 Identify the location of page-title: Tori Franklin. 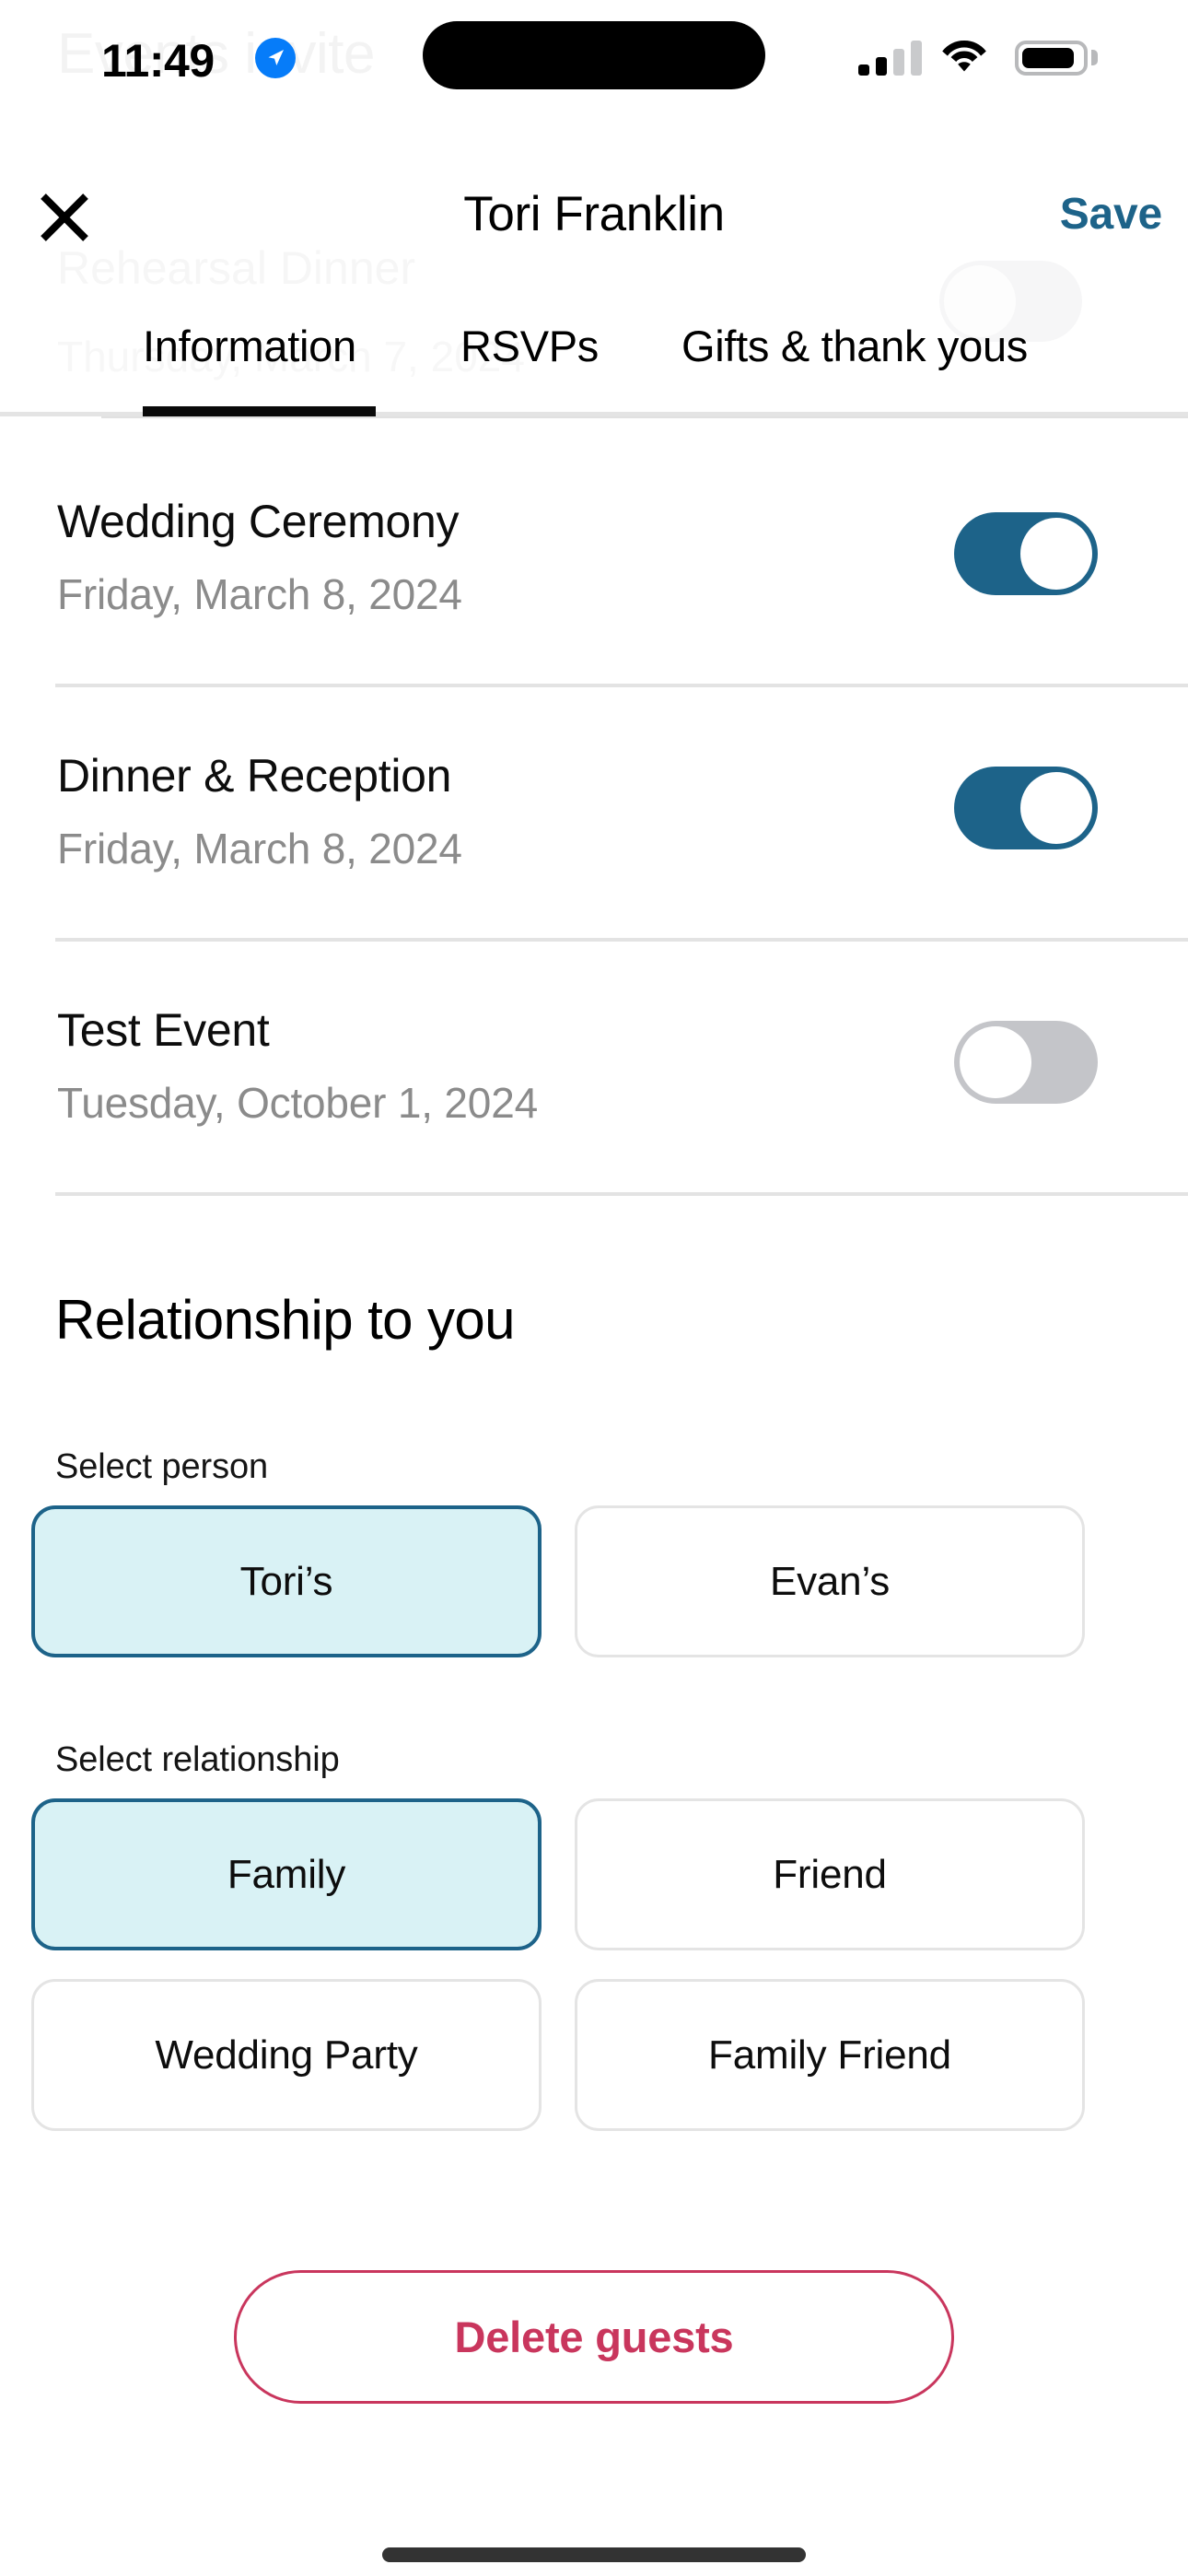
(594, 214).